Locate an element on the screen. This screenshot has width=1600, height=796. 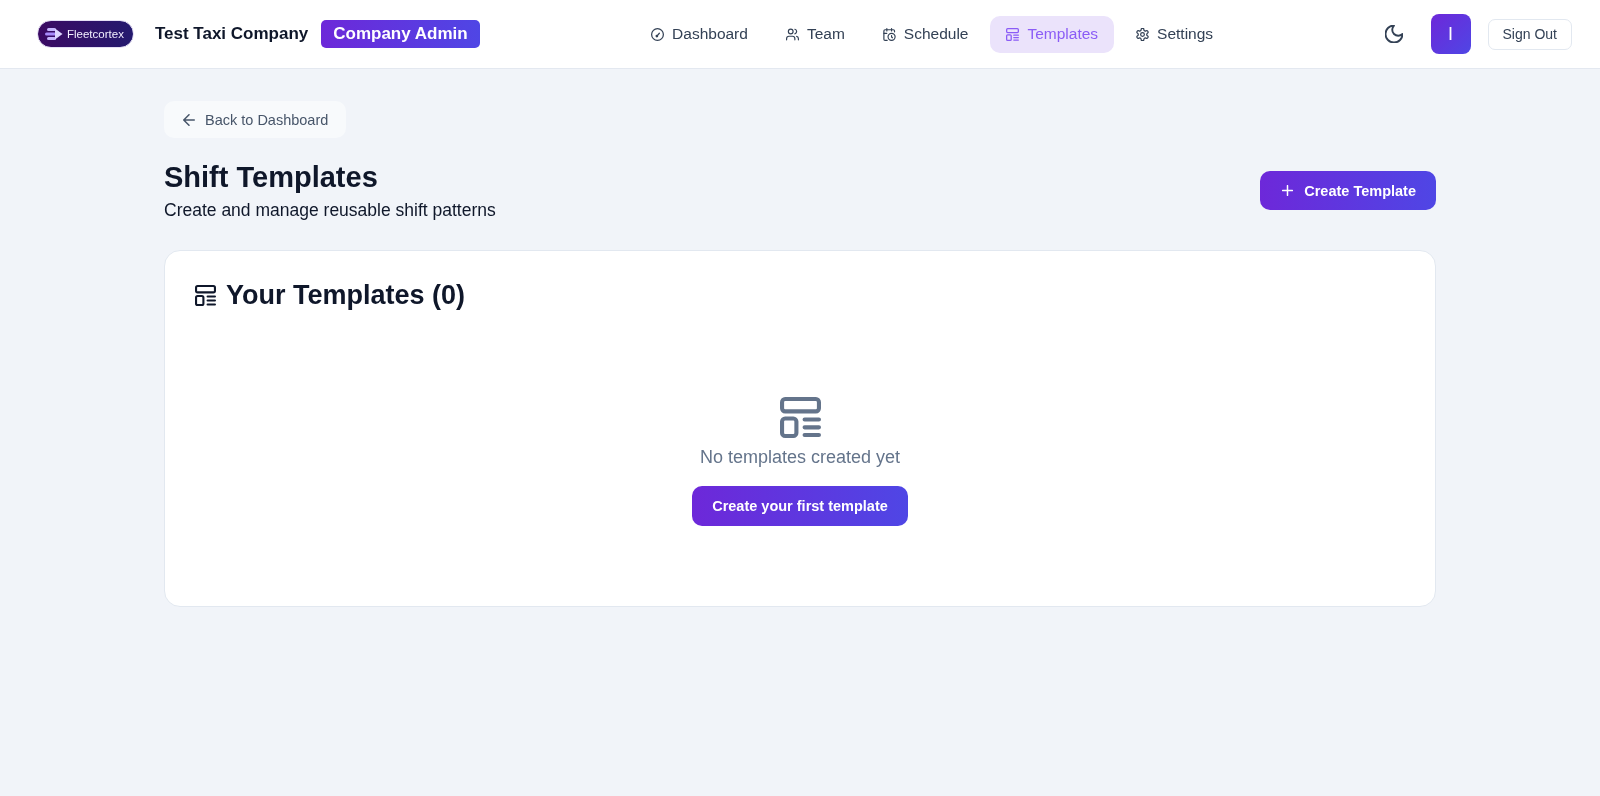
gauge-icon is located at coordinates (658, 34).